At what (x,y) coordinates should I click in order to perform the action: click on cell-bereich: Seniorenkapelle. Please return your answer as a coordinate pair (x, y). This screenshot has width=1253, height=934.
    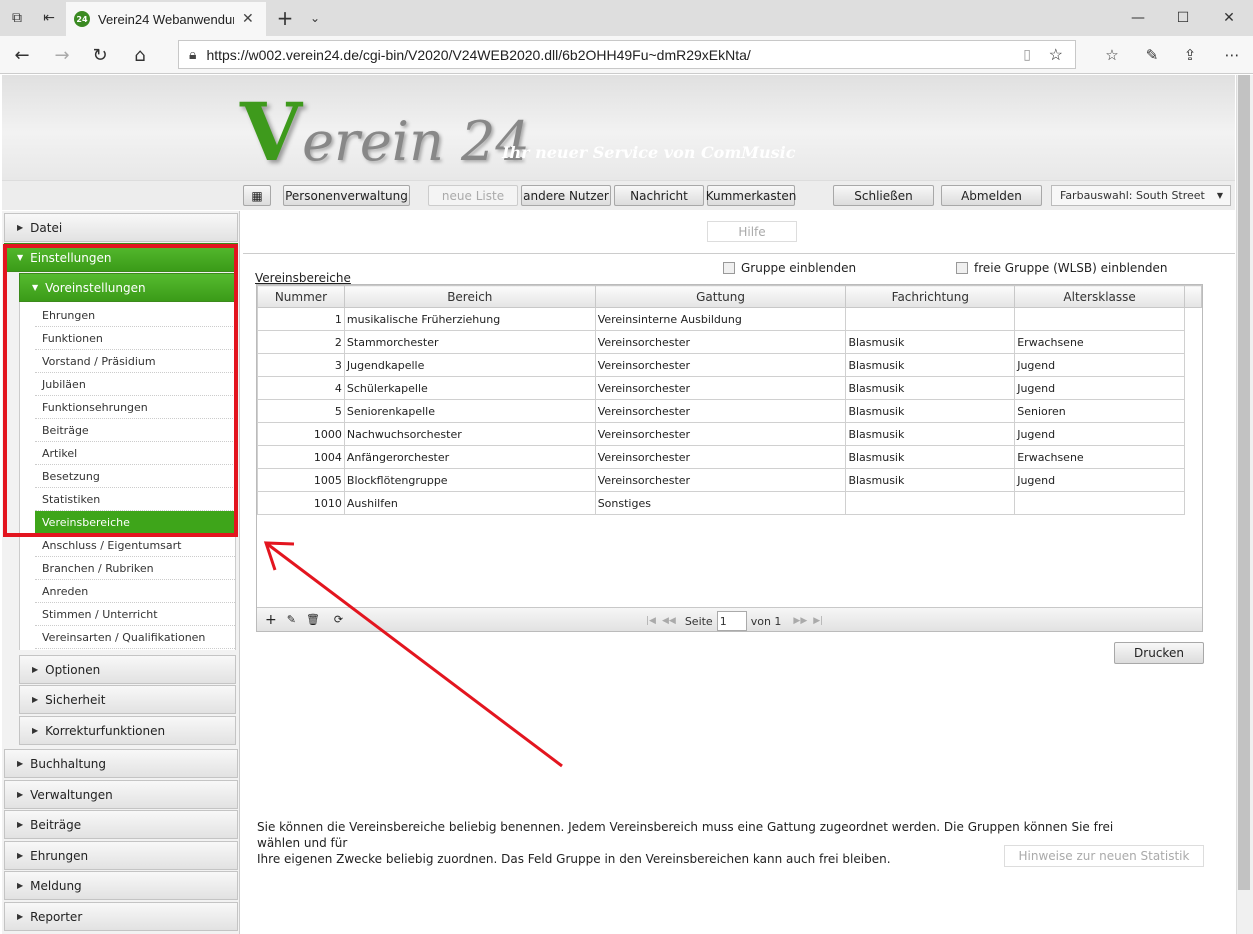
    Looking at the image, I should click on (469, 411).